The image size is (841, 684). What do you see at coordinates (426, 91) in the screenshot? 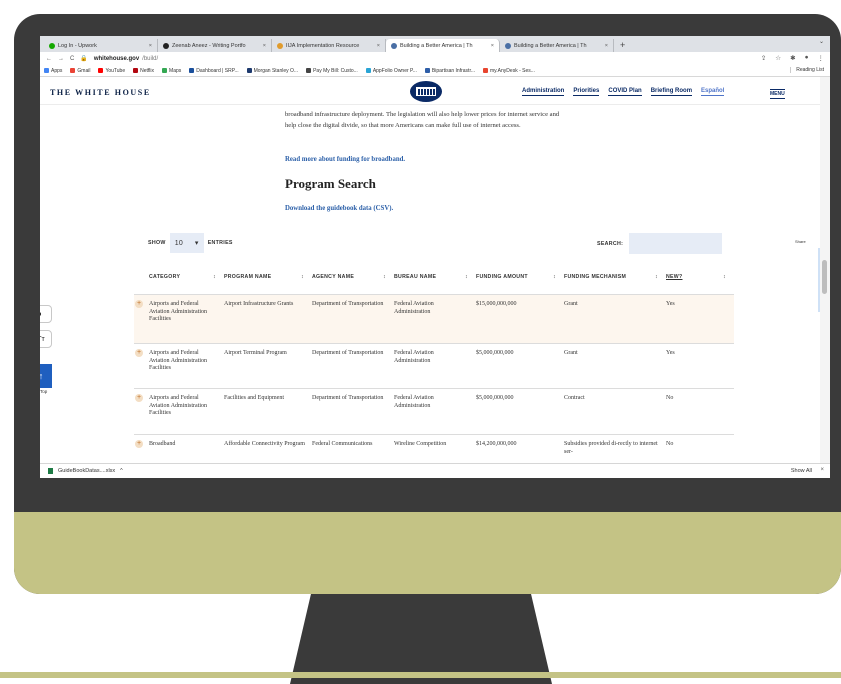
I see `whitehouse-seal-icon` at bounding box center [426, 91].